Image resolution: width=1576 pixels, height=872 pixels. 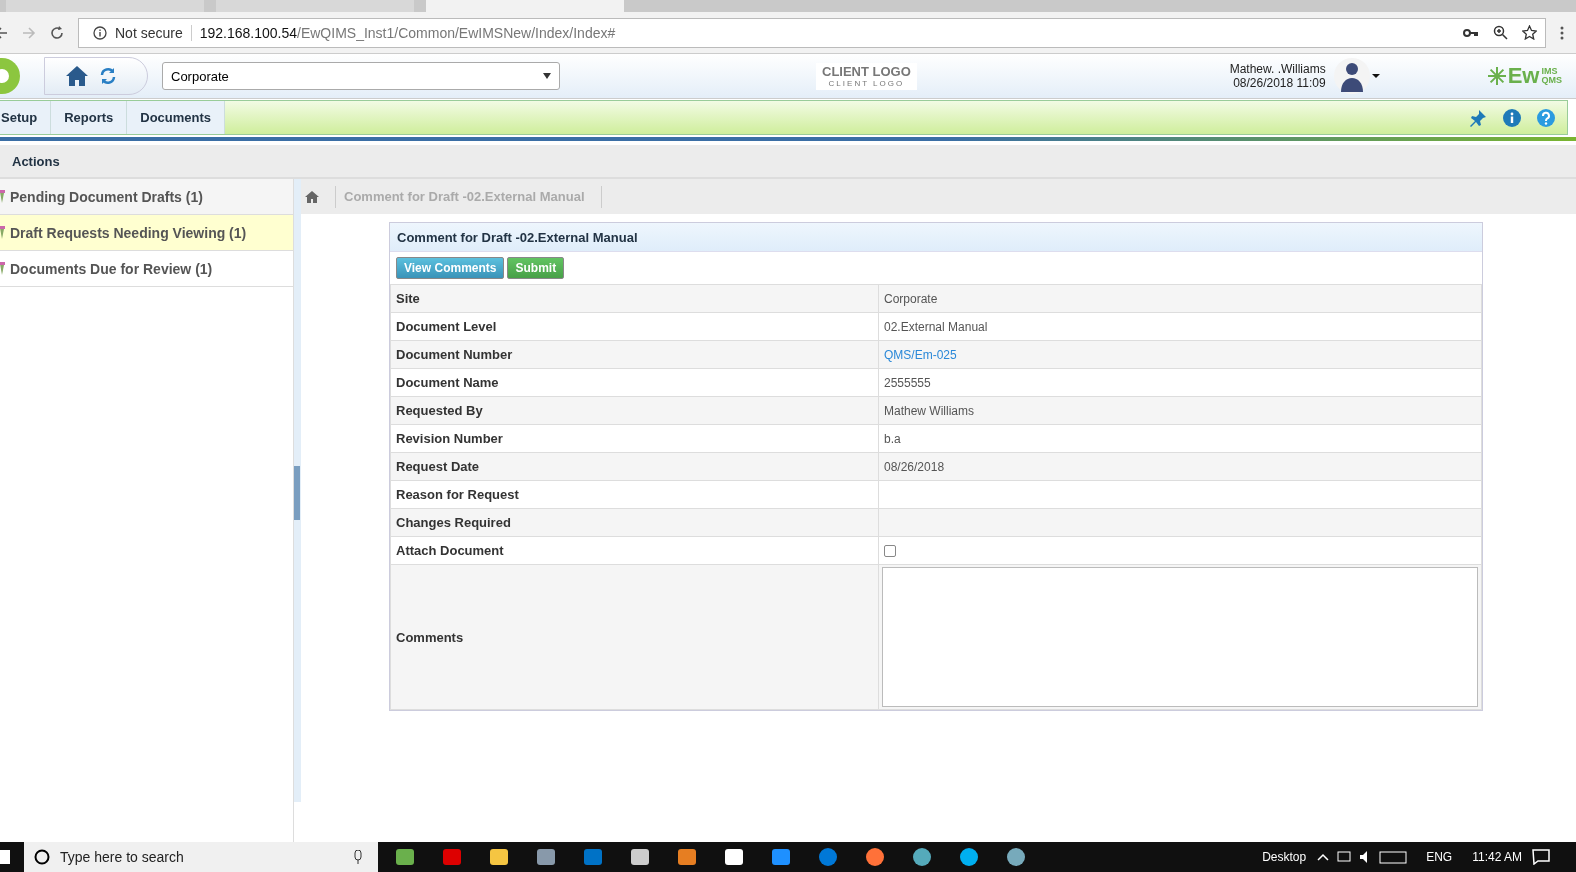 What do you see at coordinates (936, 326) in the screenshot?
I see `field-value: 02.External Manual` at bounding box center [936, 326].